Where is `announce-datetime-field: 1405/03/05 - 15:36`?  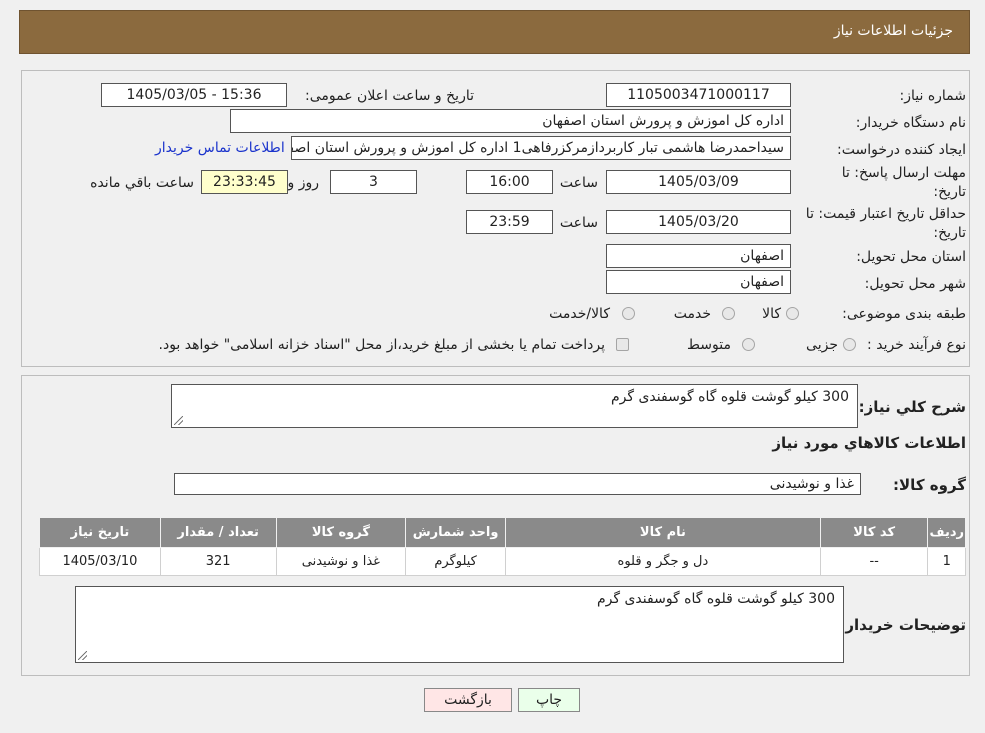
announce-datetime-field: 1405/03/05 - 15:36 is located at coordinates (194, 95).